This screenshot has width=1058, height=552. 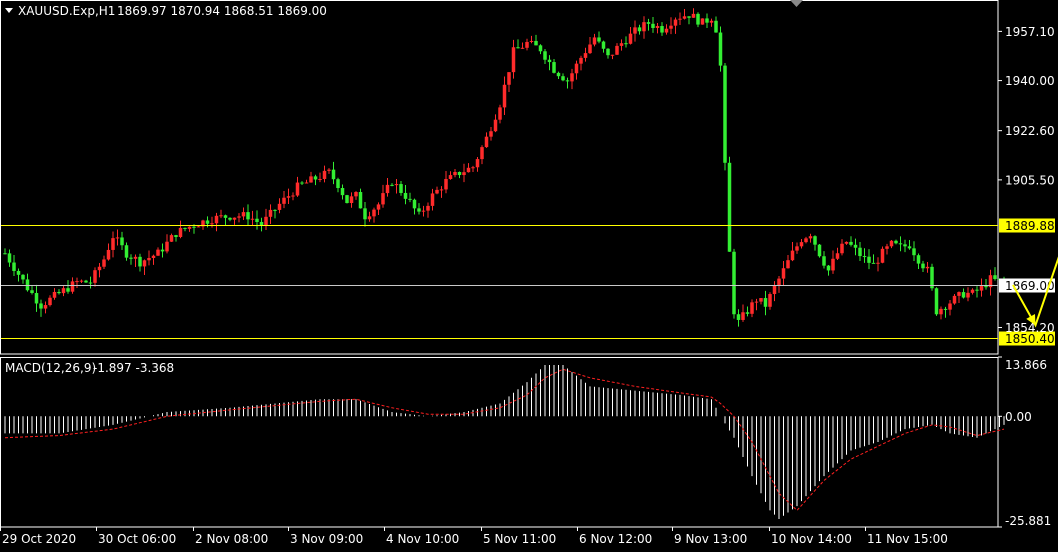 I want to click on y-tick-label: 1905.50, so click(x=1030, y=180).